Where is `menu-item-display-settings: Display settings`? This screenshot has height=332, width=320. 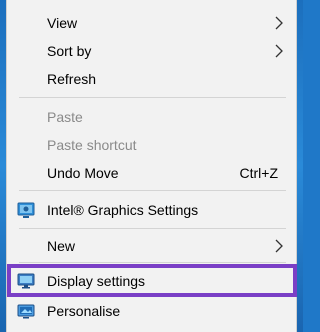
menu-item-display-settings: Display settings is located at coordinates (151, 281).